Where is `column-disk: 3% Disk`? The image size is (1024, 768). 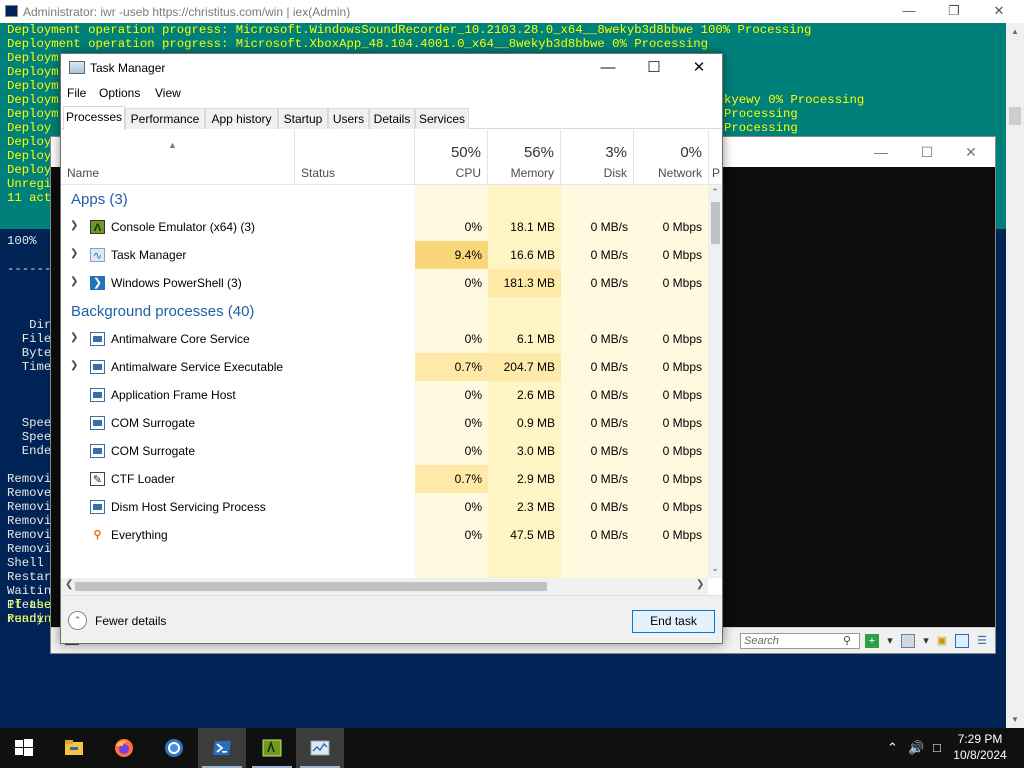 column-disk: 3% Disk is located at coordinates (597, 157).